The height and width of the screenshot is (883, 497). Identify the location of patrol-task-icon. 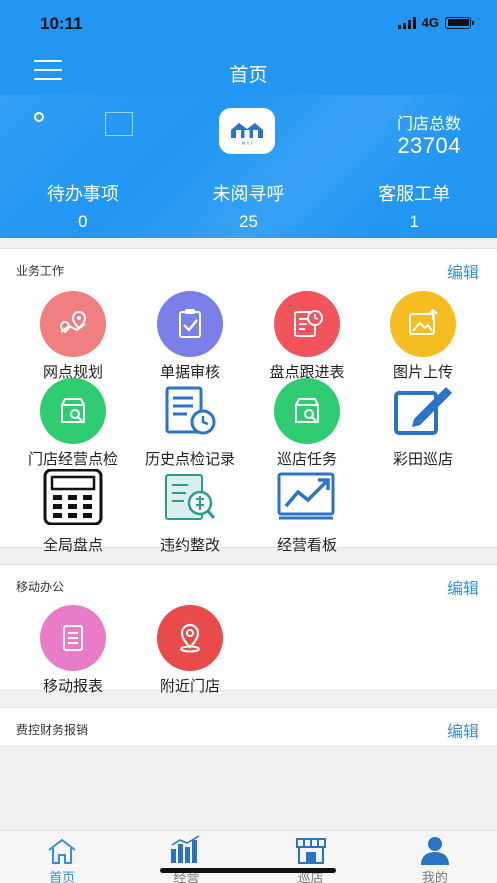
(307, 411).